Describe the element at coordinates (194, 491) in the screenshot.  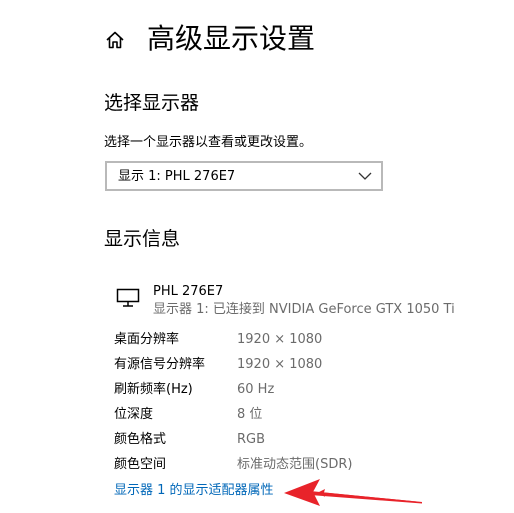
I see `display-adapter-properties-link: 显示器 1 的显示适配器属性` at that location.